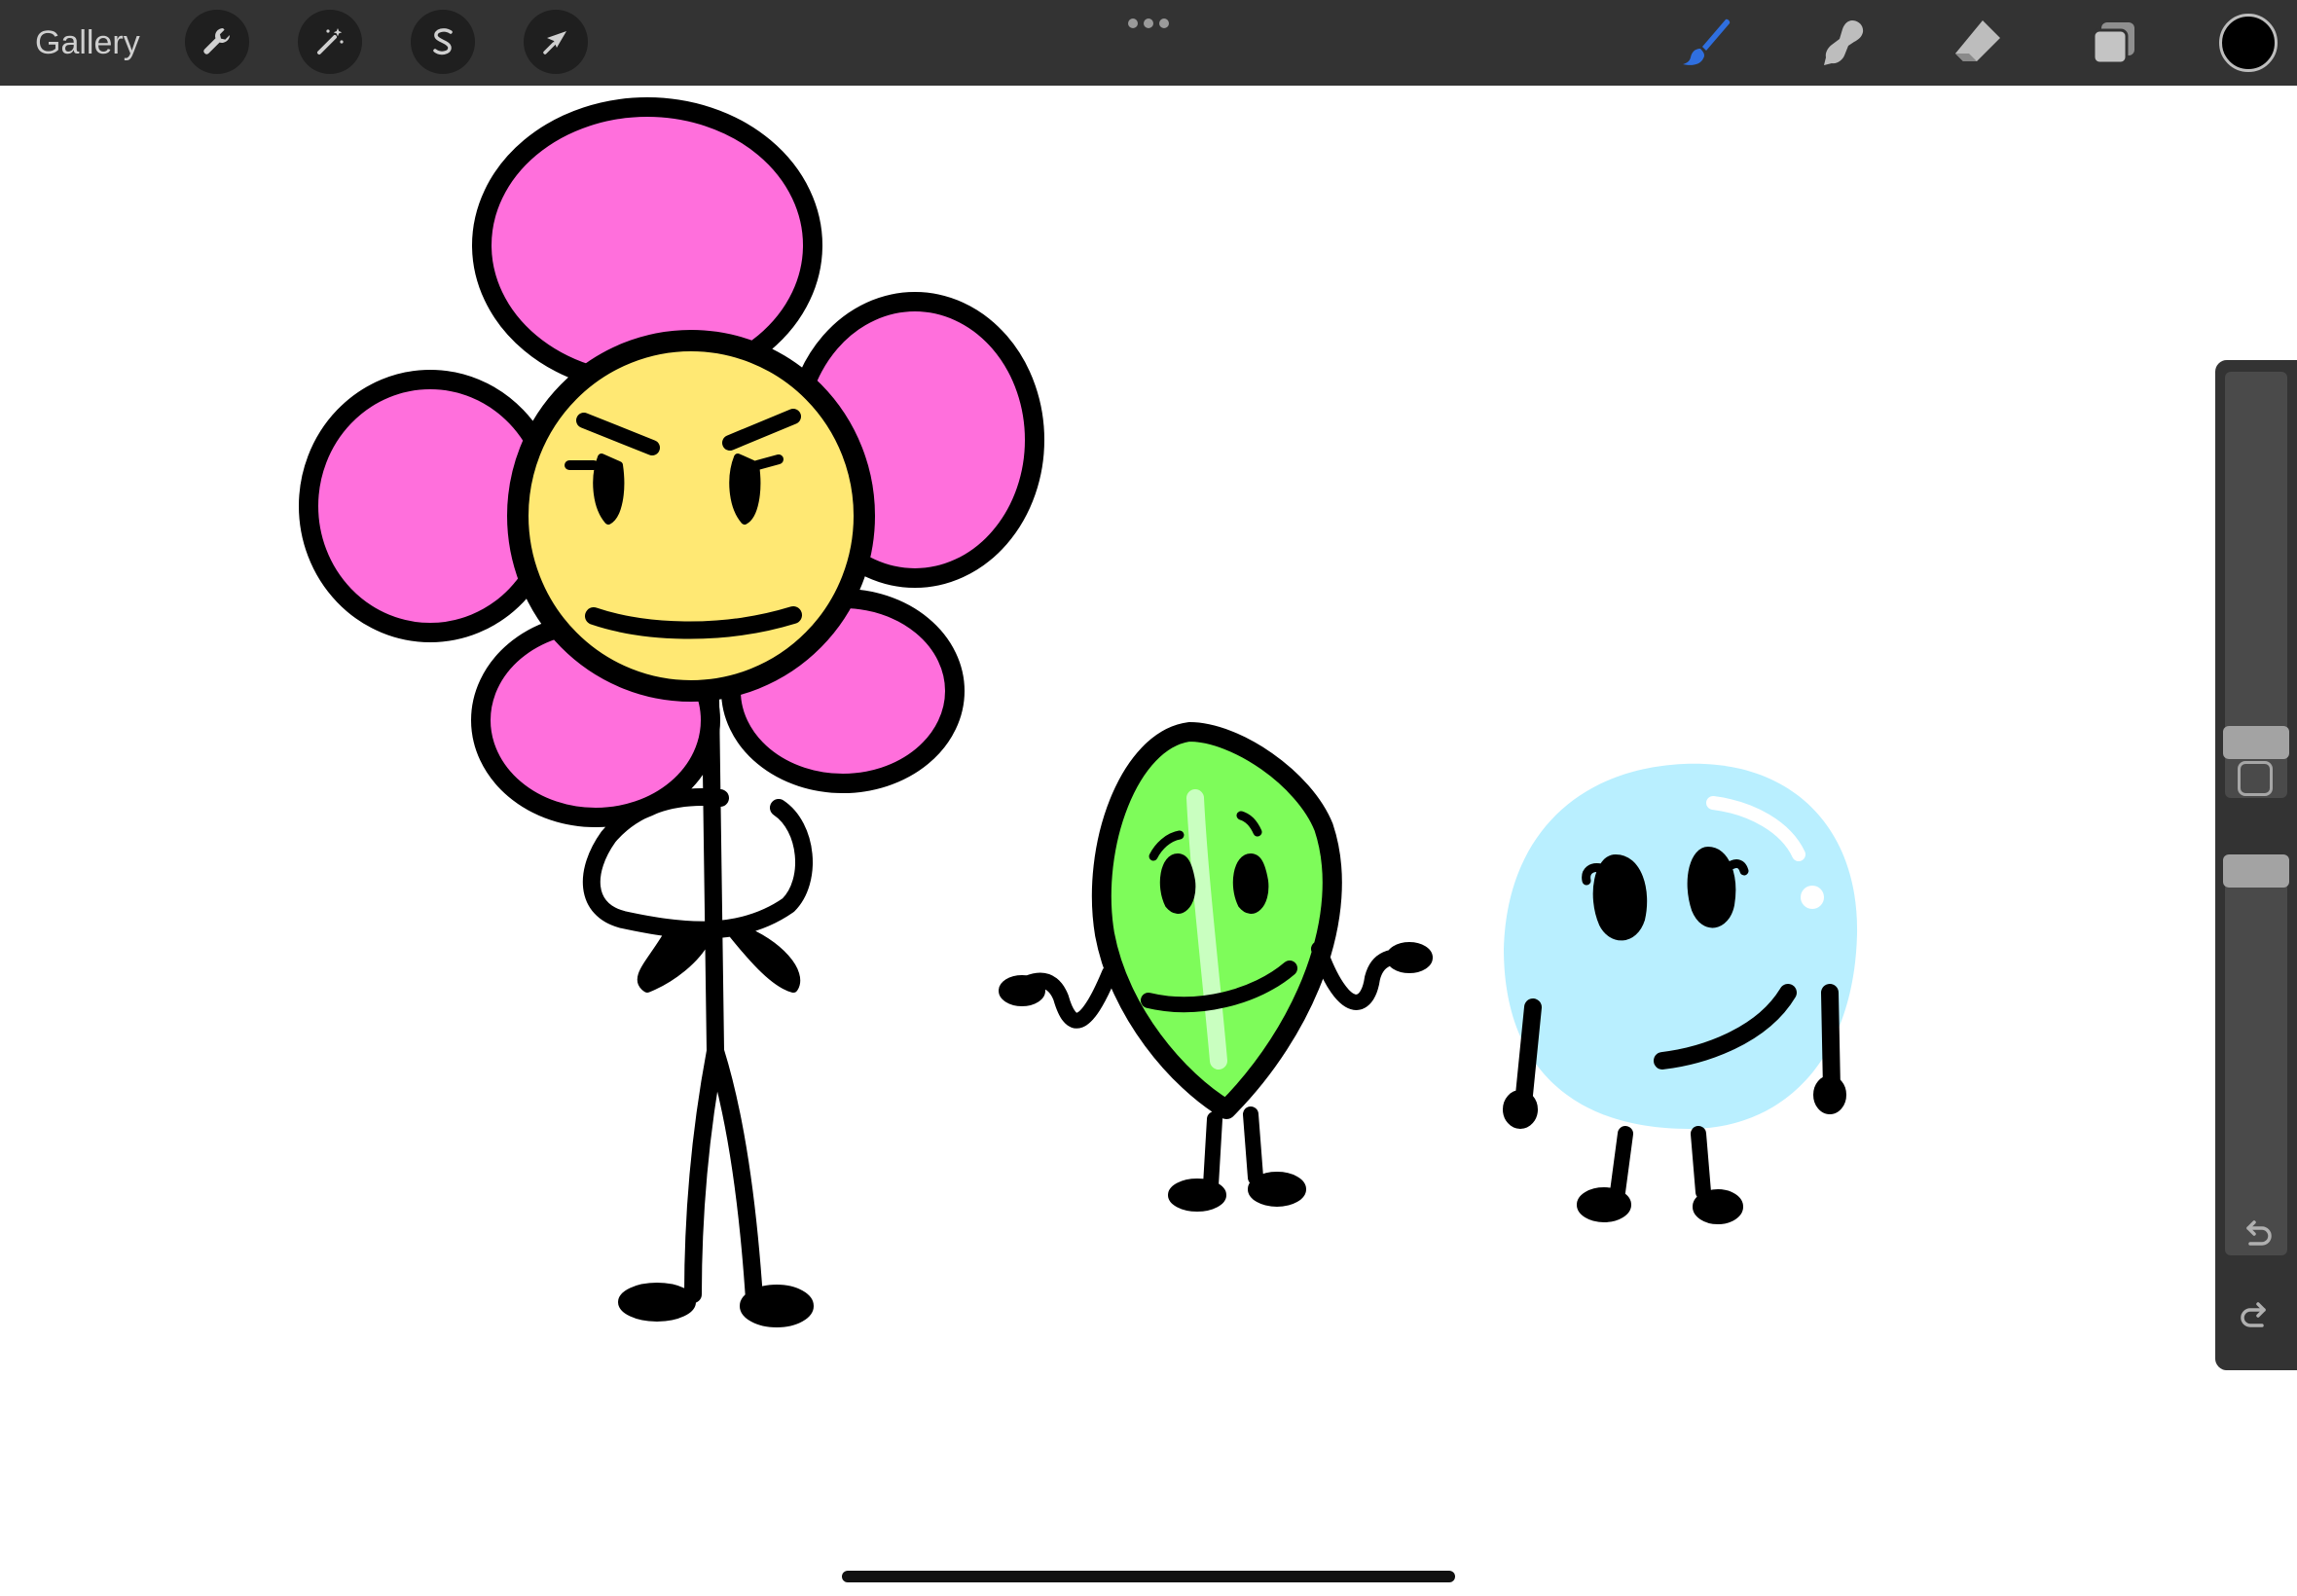 The width and height of the screenshot is (2297, 1596). I want to click on adjustments-button, so click(330, 42).